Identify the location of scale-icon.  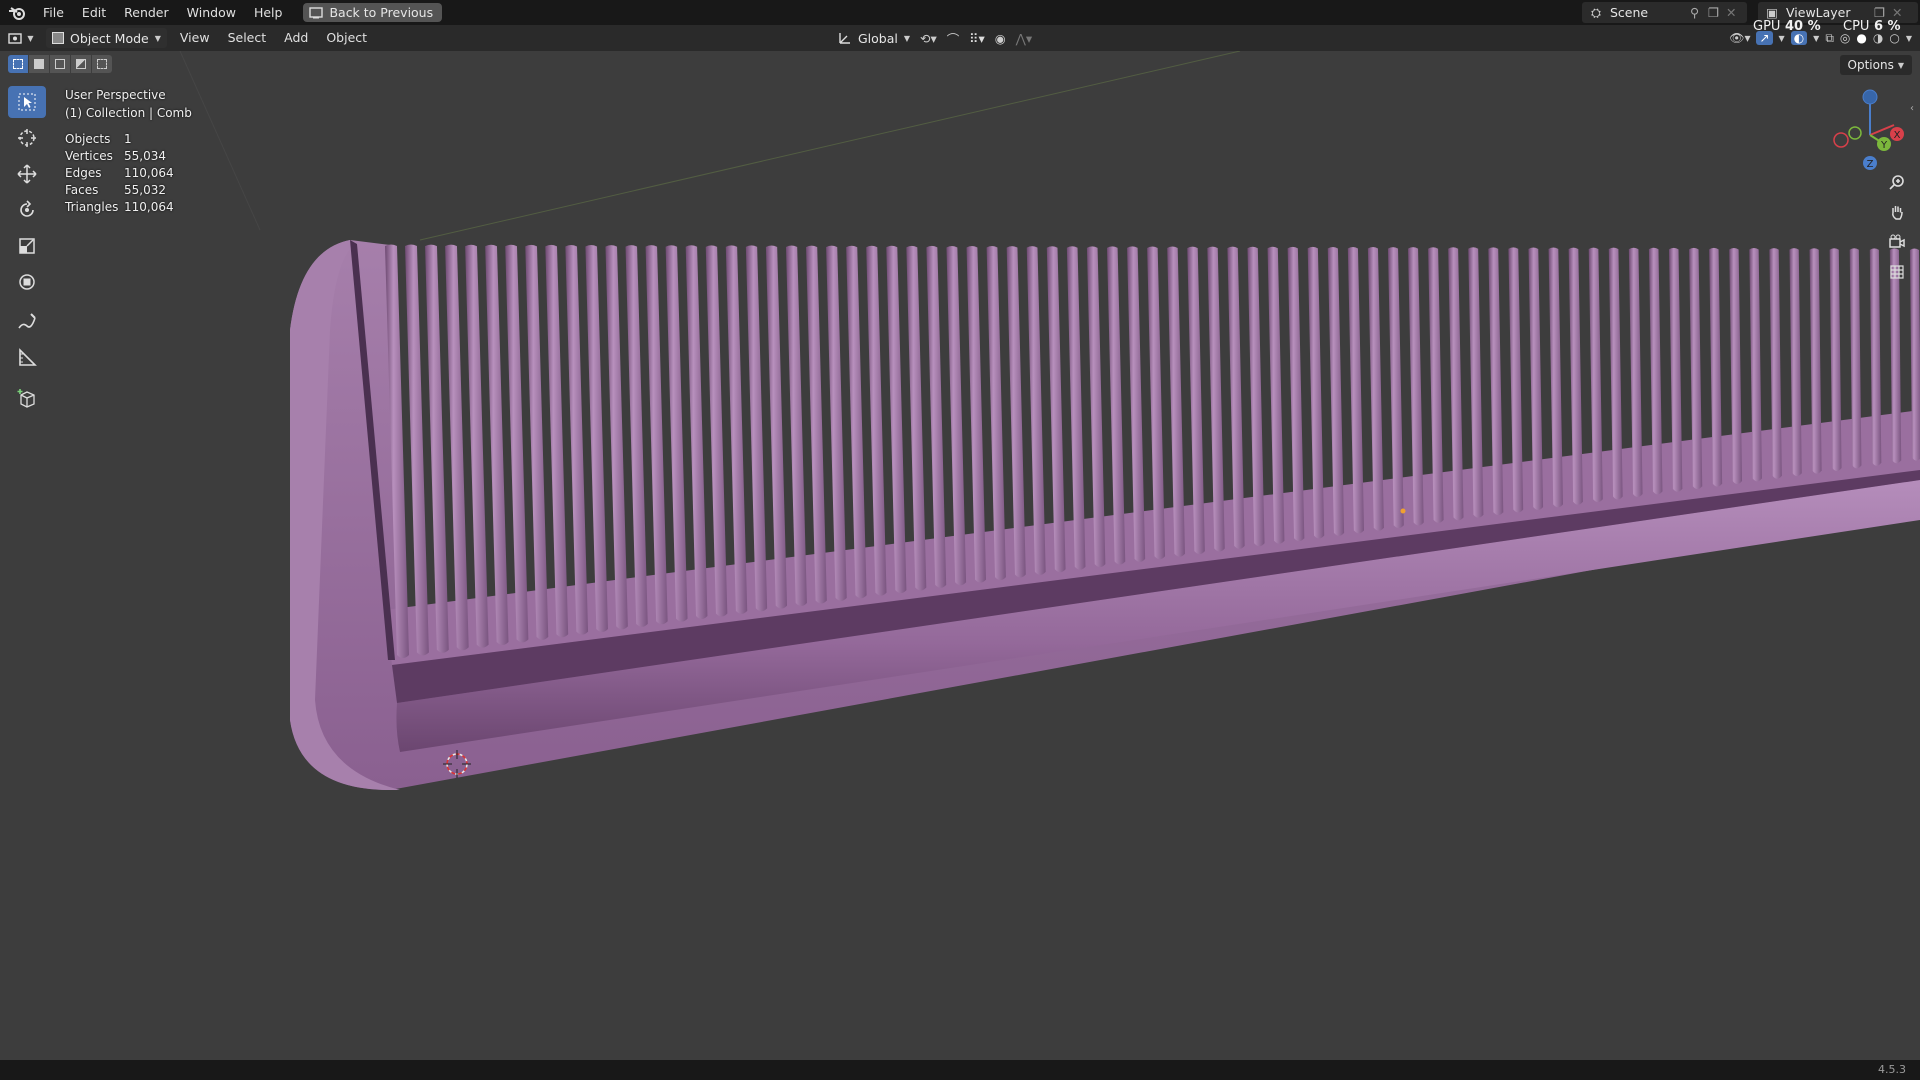
(27, 246).